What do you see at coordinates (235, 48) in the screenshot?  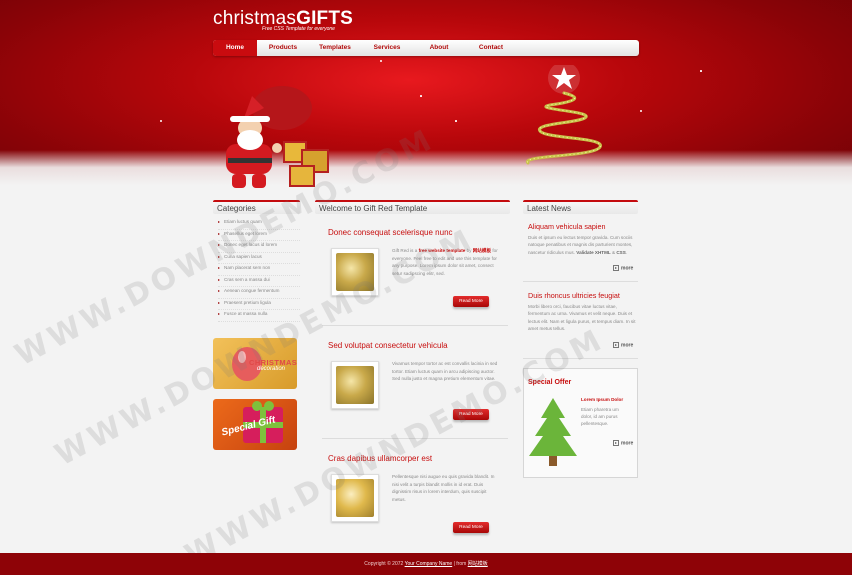 I see `nav-item-home: Home` at bounding box center [235, 48].